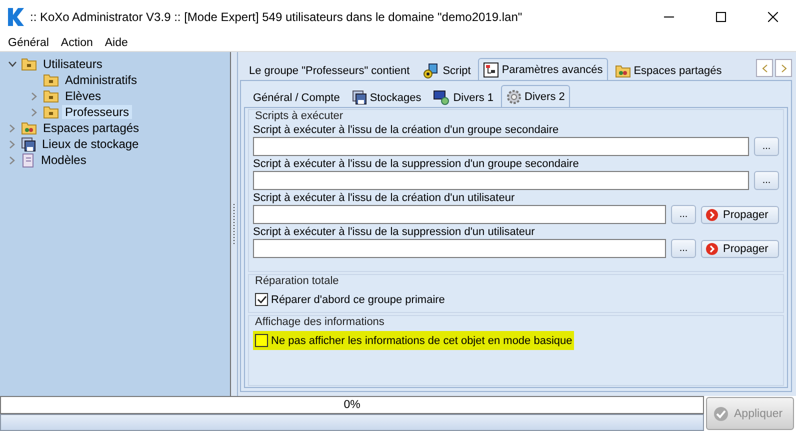  I want to click on collapse-chevron-icon, so click(12, 64).